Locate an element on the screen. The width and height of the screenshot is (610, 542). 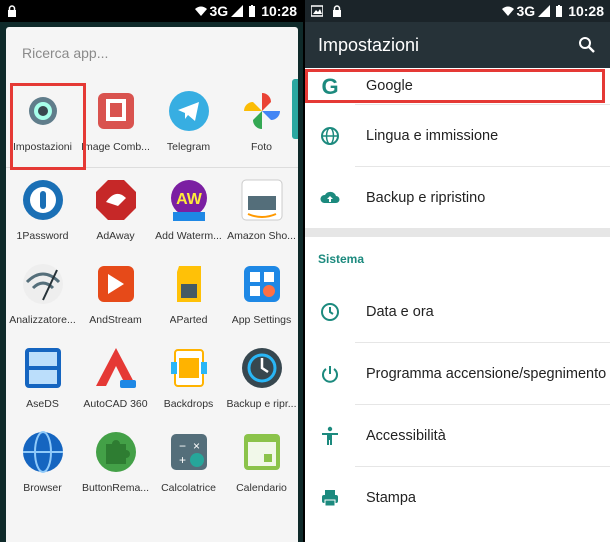
calendar-icon is located at coordinates (262, 452).